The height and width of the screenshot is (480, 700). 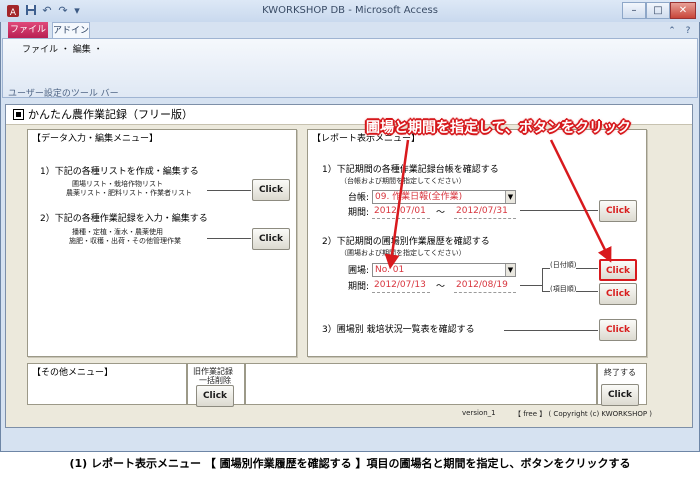 What do you see at coordinates (498, 204) in the screenshot?
I see `annotation-arrows` at bounding box center [498, 204].